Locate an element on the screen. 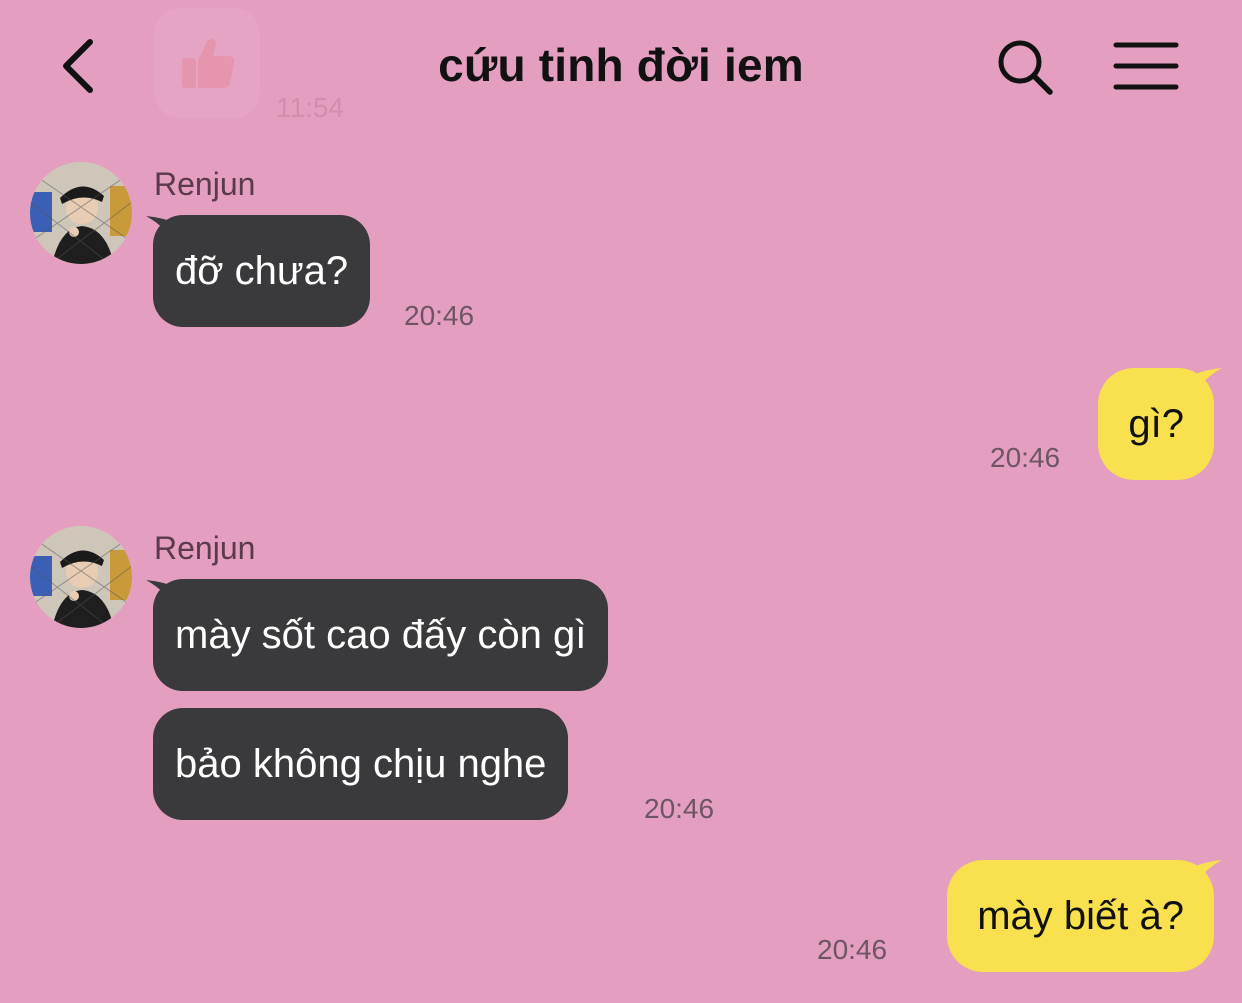 Image resolution: width=1242 pixels, height=1003 pixels. faded-timestamp: 11:54 is located at coordinates (310, 107).